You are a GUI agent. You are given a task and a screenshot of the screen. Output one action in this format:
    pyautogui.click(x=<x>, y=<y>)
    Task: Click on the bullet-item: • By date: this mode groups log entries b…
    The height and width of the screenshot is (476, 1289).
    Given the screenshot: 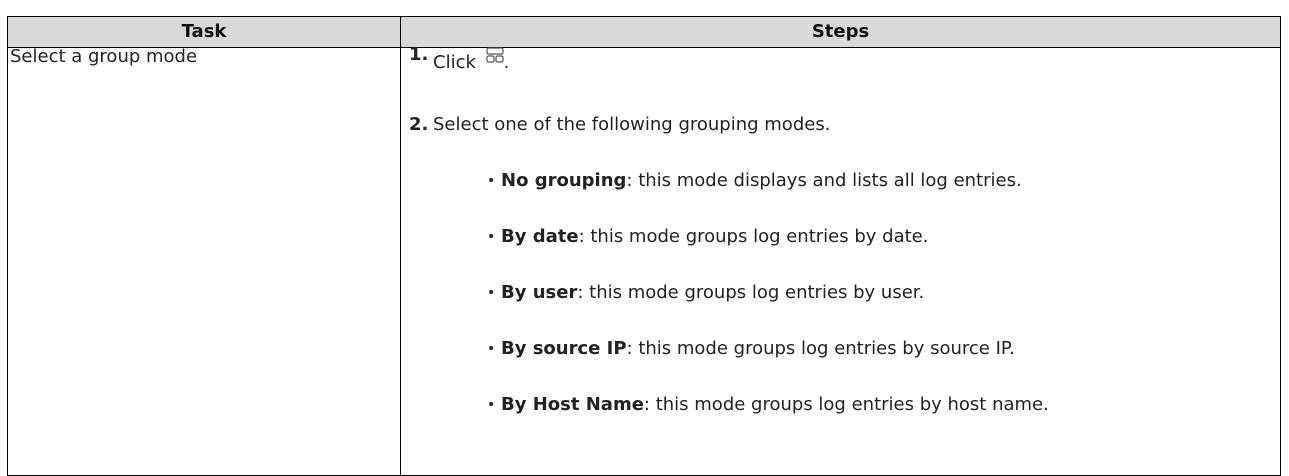 What is the action you would take?
    pyautogui.click(x=707, y=236)
    